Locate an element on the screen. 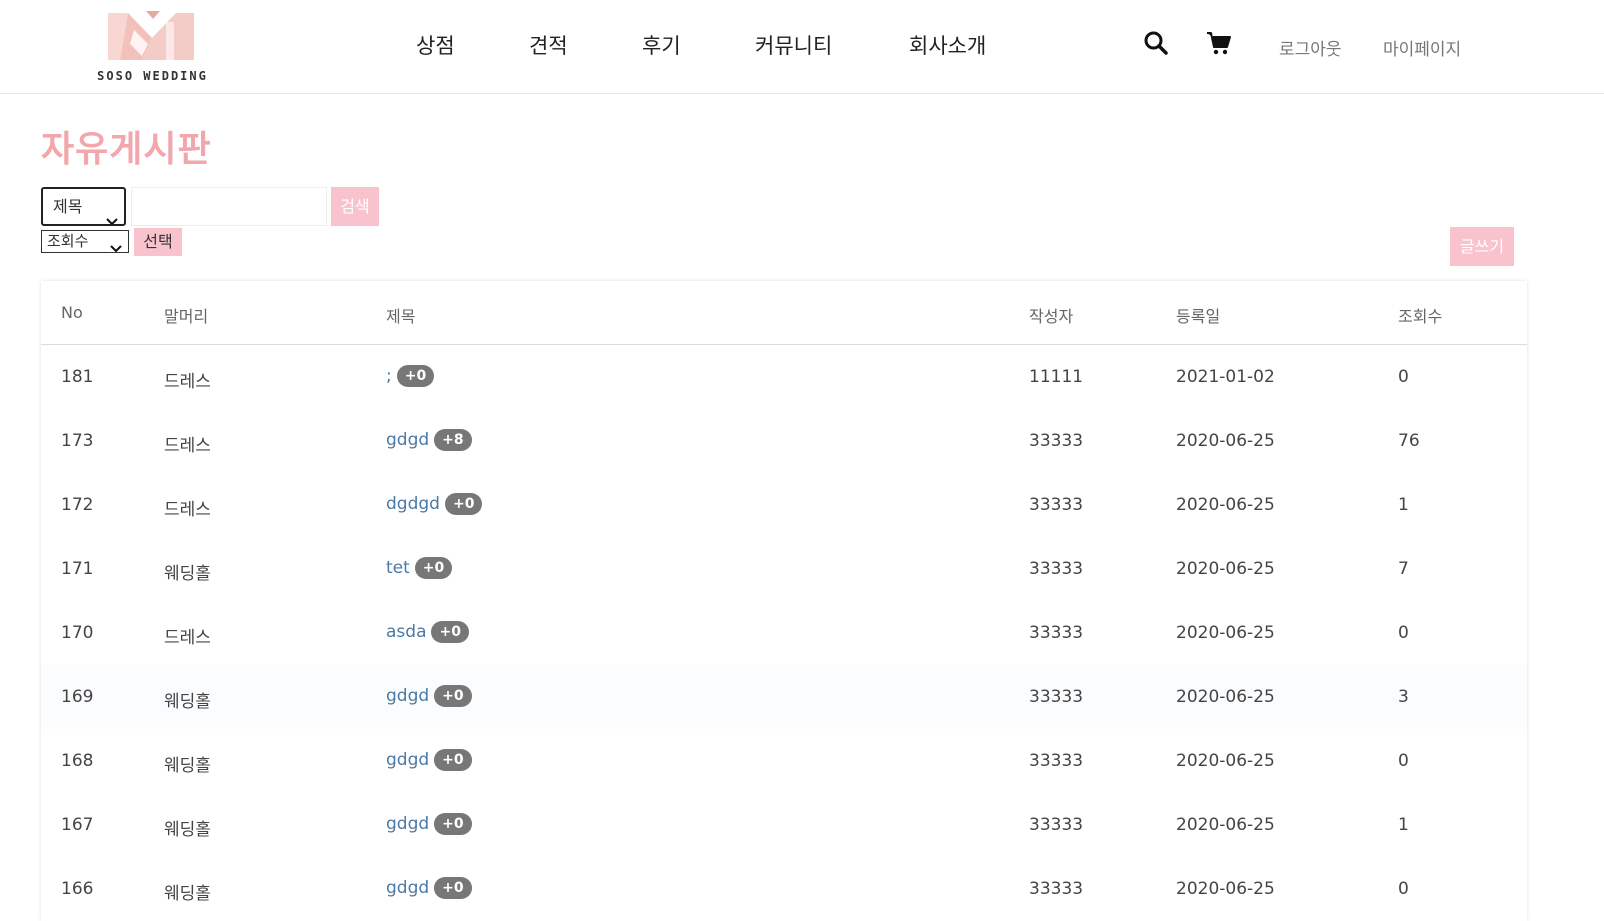  comment-count-badge: +8 is located at coordinates (453, 440).